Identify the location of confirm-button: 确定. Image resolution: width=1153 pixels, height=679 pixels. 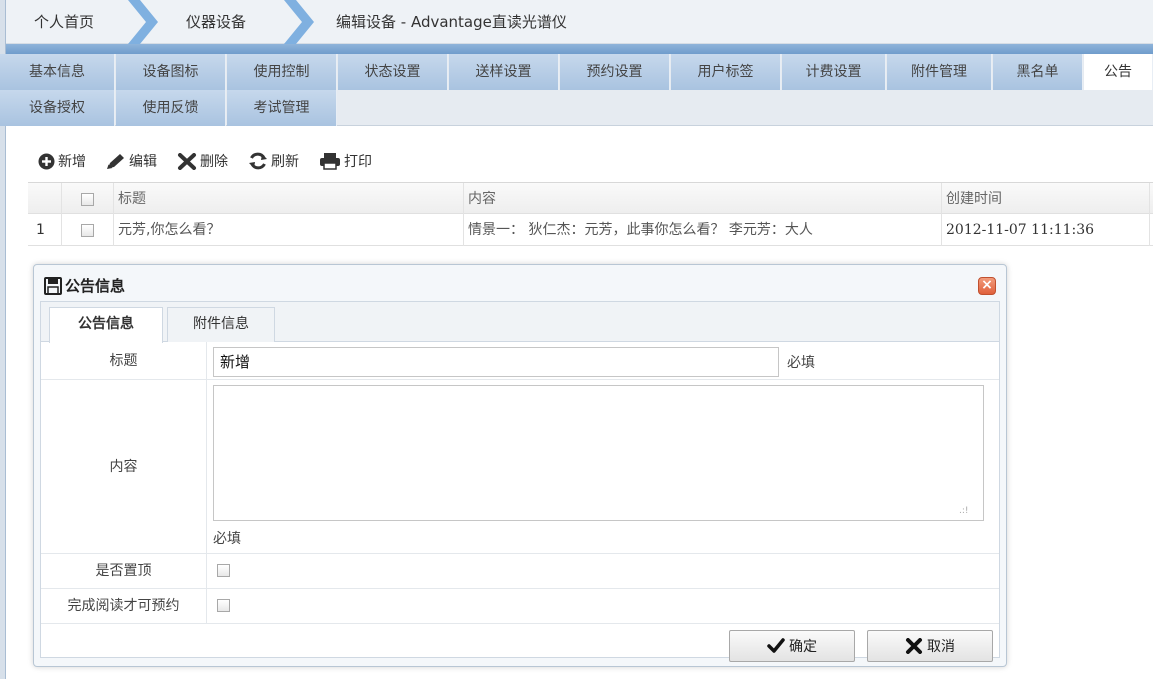
(792, 646).